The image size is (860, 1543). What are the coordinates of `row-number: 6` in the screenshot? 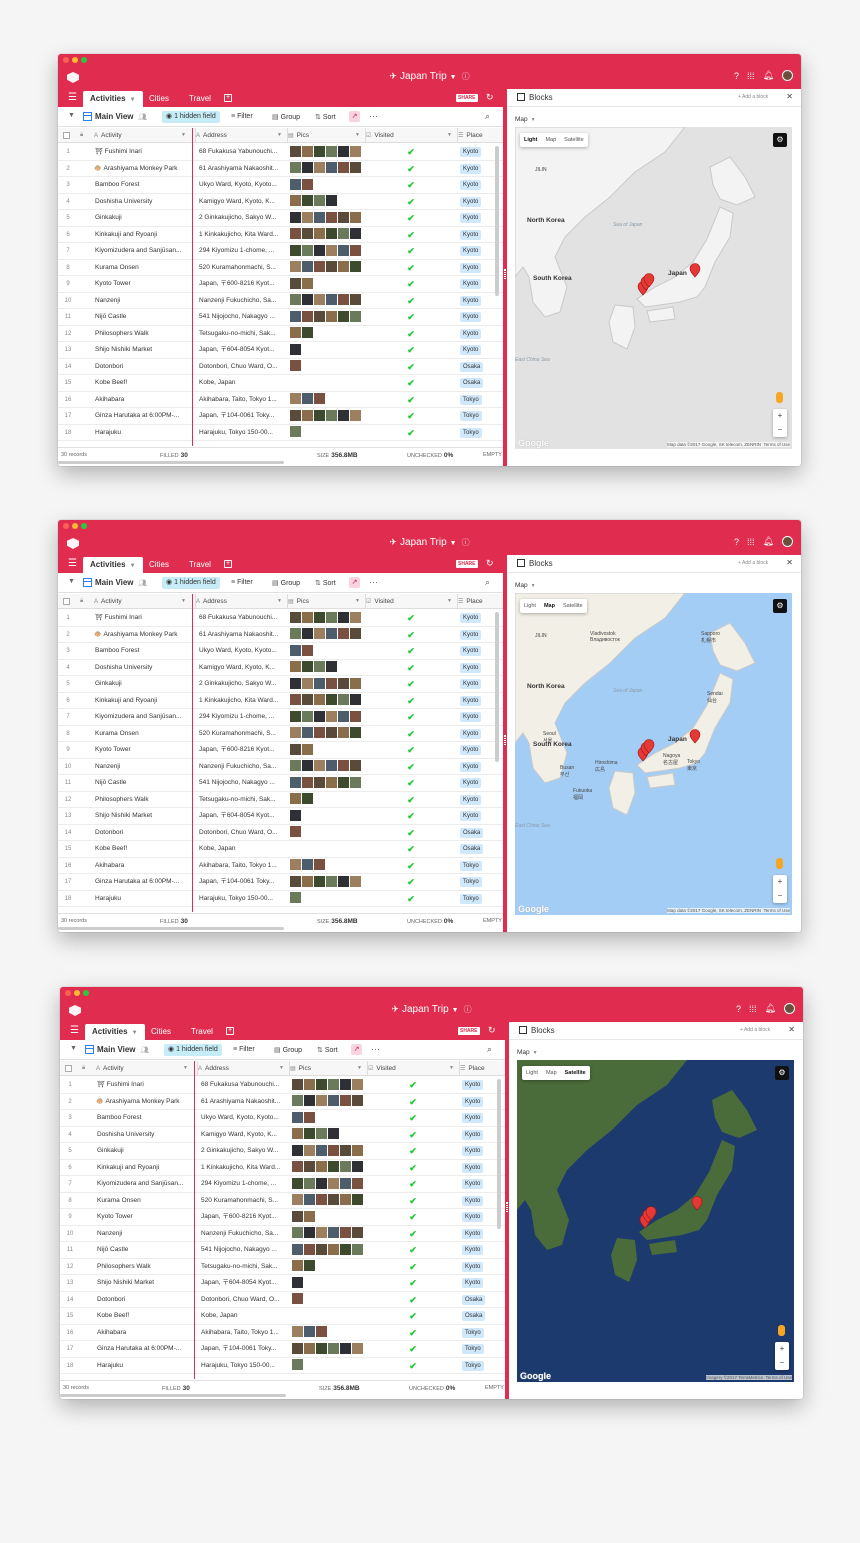 It's located at (68, 235).